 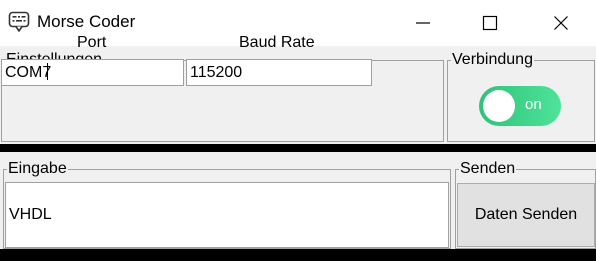 What do you see at coordinates (92, 42) in the screenshot?
I see `port-label: Port` at bounding box center [92, 42].